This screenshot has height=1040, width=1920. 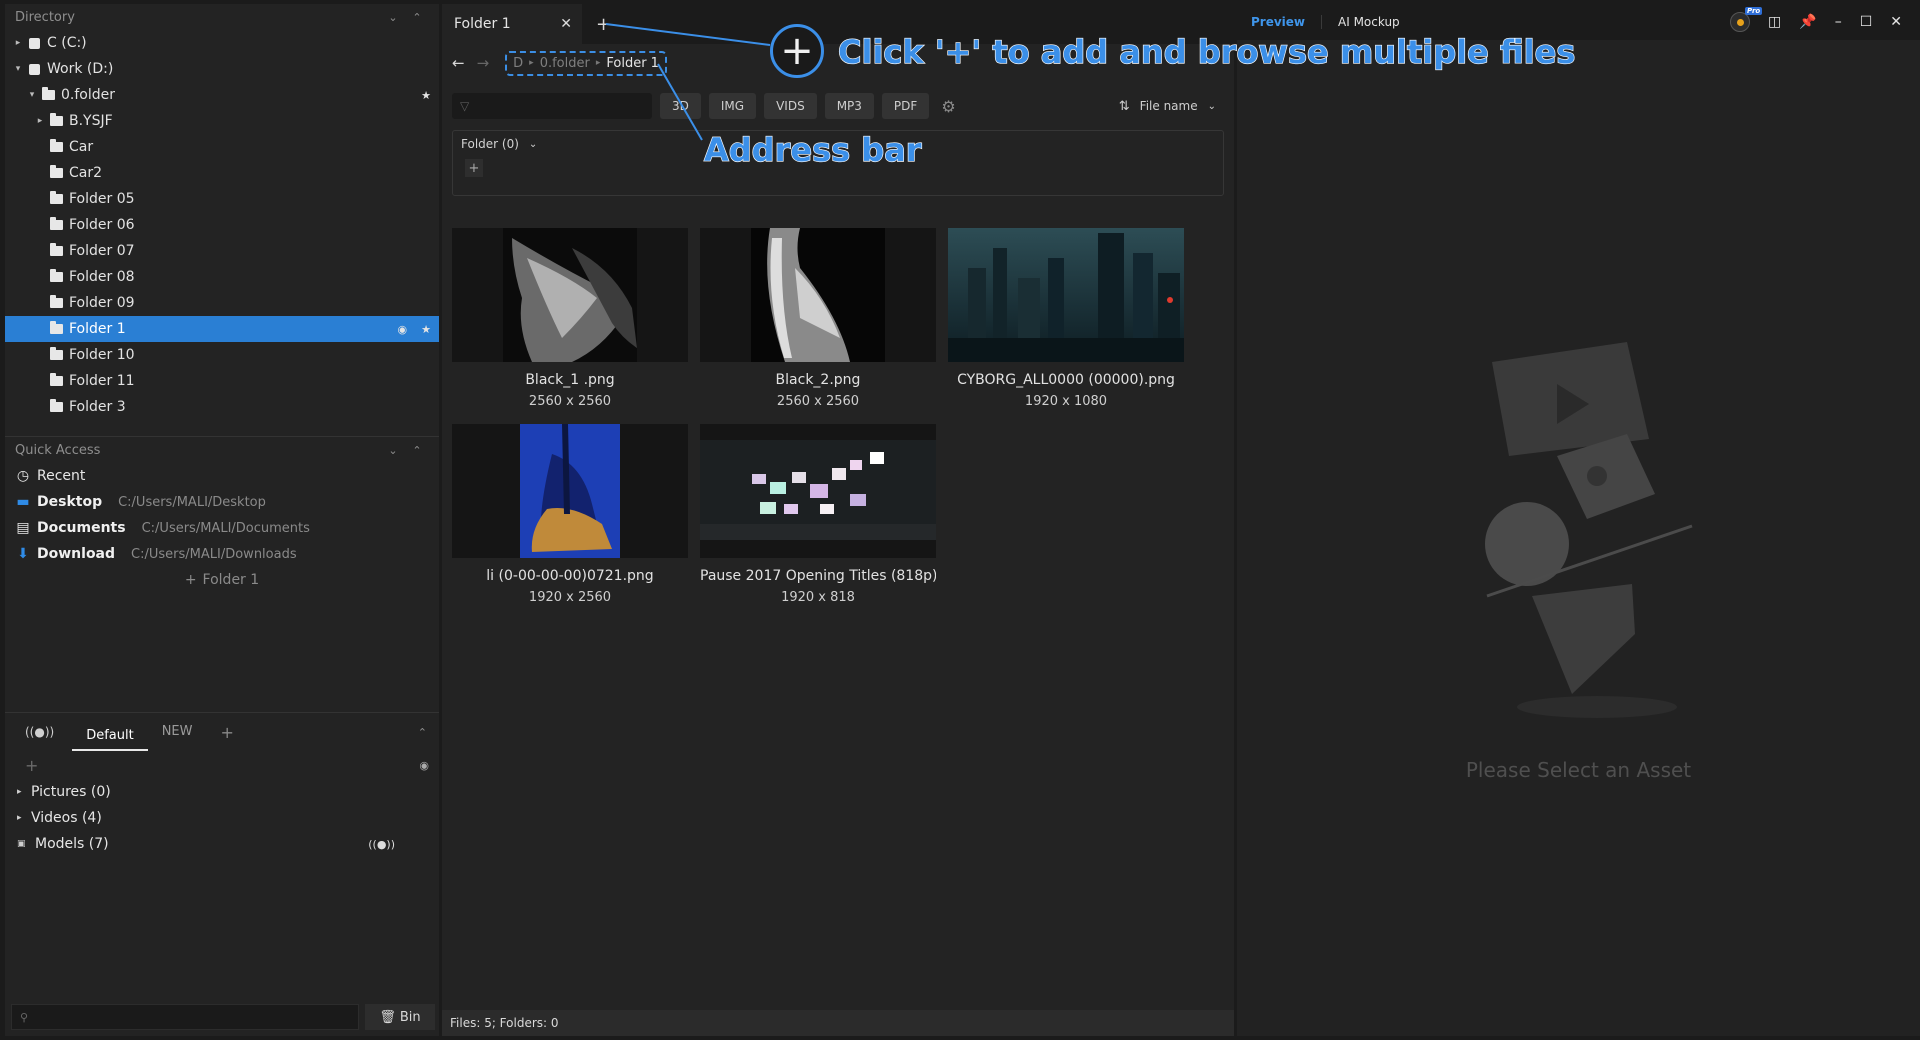 What do you see at coordinates (222, 303) in the screenshot?
I see `tree-item: Folder 09` at bounding box center [222, 303].